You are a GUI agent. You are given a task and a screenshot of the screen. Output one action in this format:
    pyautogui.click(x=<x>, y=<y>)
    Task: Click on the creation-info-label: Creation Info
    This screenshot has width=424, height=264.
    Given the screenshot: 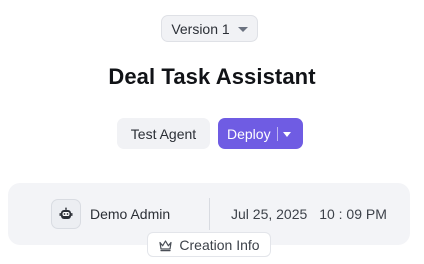 What is the action you would take?
    pyautogui.click(x=219, y=244)
    